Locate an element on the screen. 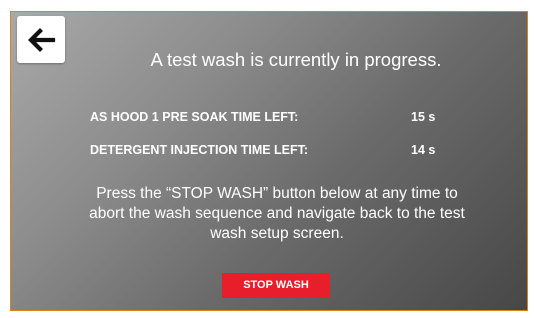 This screenshot has height=318, width=537. detergent-timer-label: DETERGENT INJECTION TIME LEFT: is located at coordinates (199, 150).